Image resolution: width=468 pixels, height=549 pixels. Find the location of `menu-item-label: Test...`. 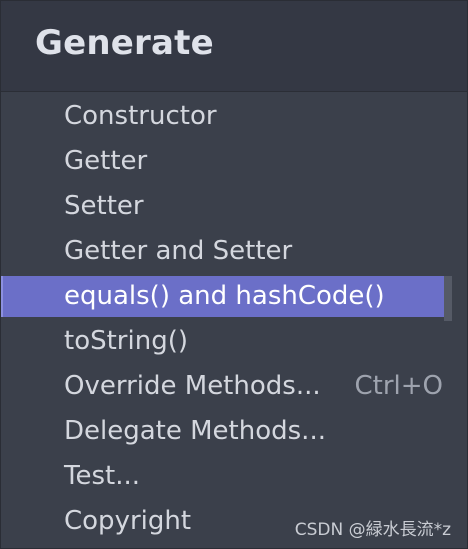

menu-item-label: Test... is located at coordinates (102, 476).